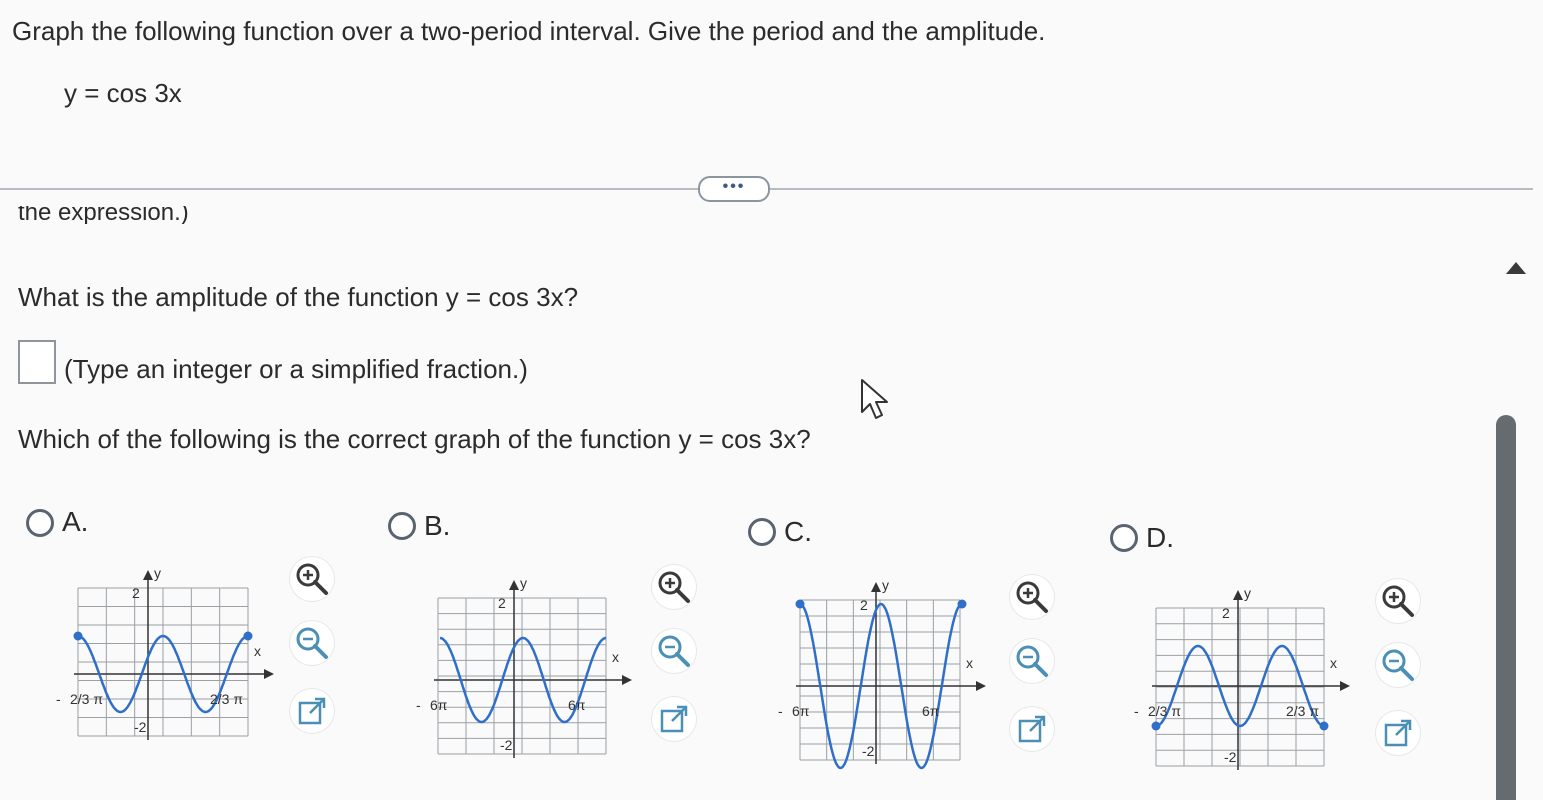  I want to click on option-a-zoom-in-icon, so click(312, 579).